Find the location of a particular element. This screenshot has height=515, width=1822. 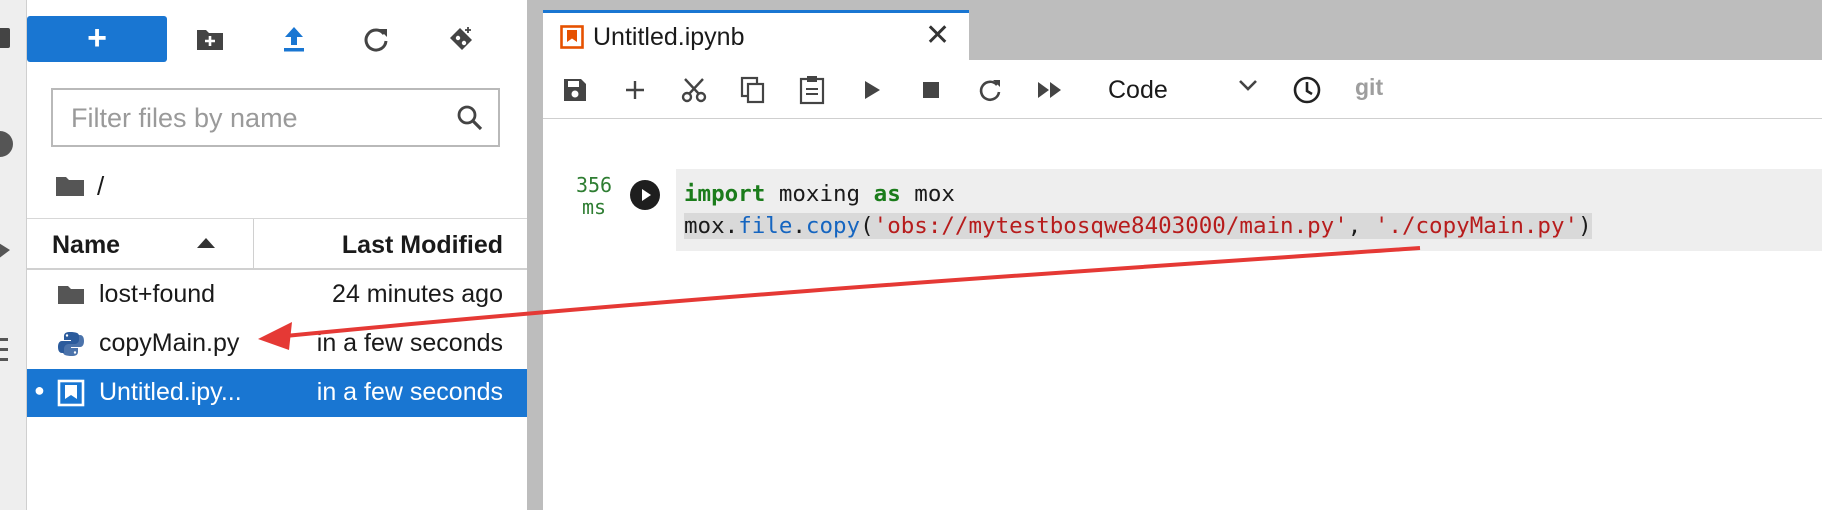

save-icon is located at coordinates (575, 90).